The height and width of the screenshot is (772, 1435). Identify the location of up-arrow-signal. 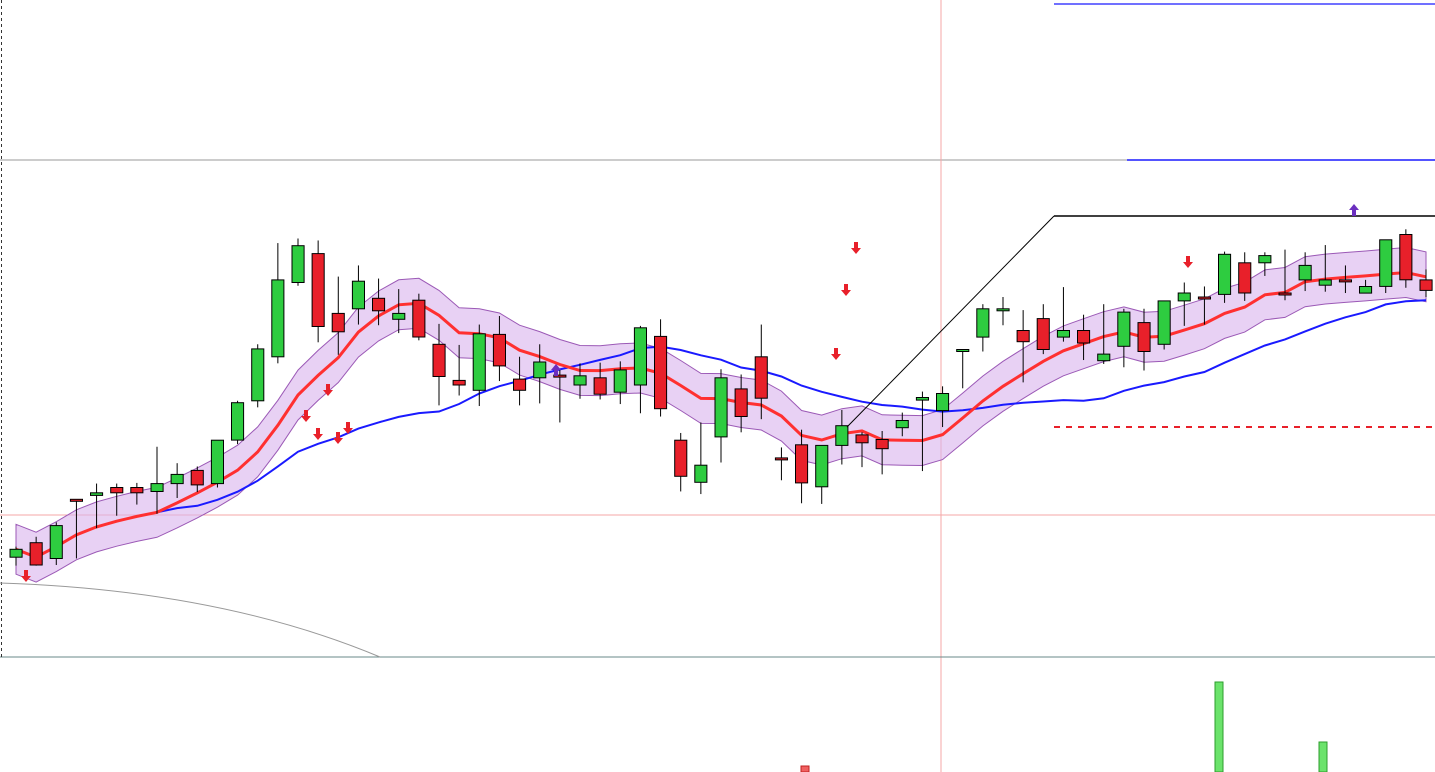
(1354, 210).